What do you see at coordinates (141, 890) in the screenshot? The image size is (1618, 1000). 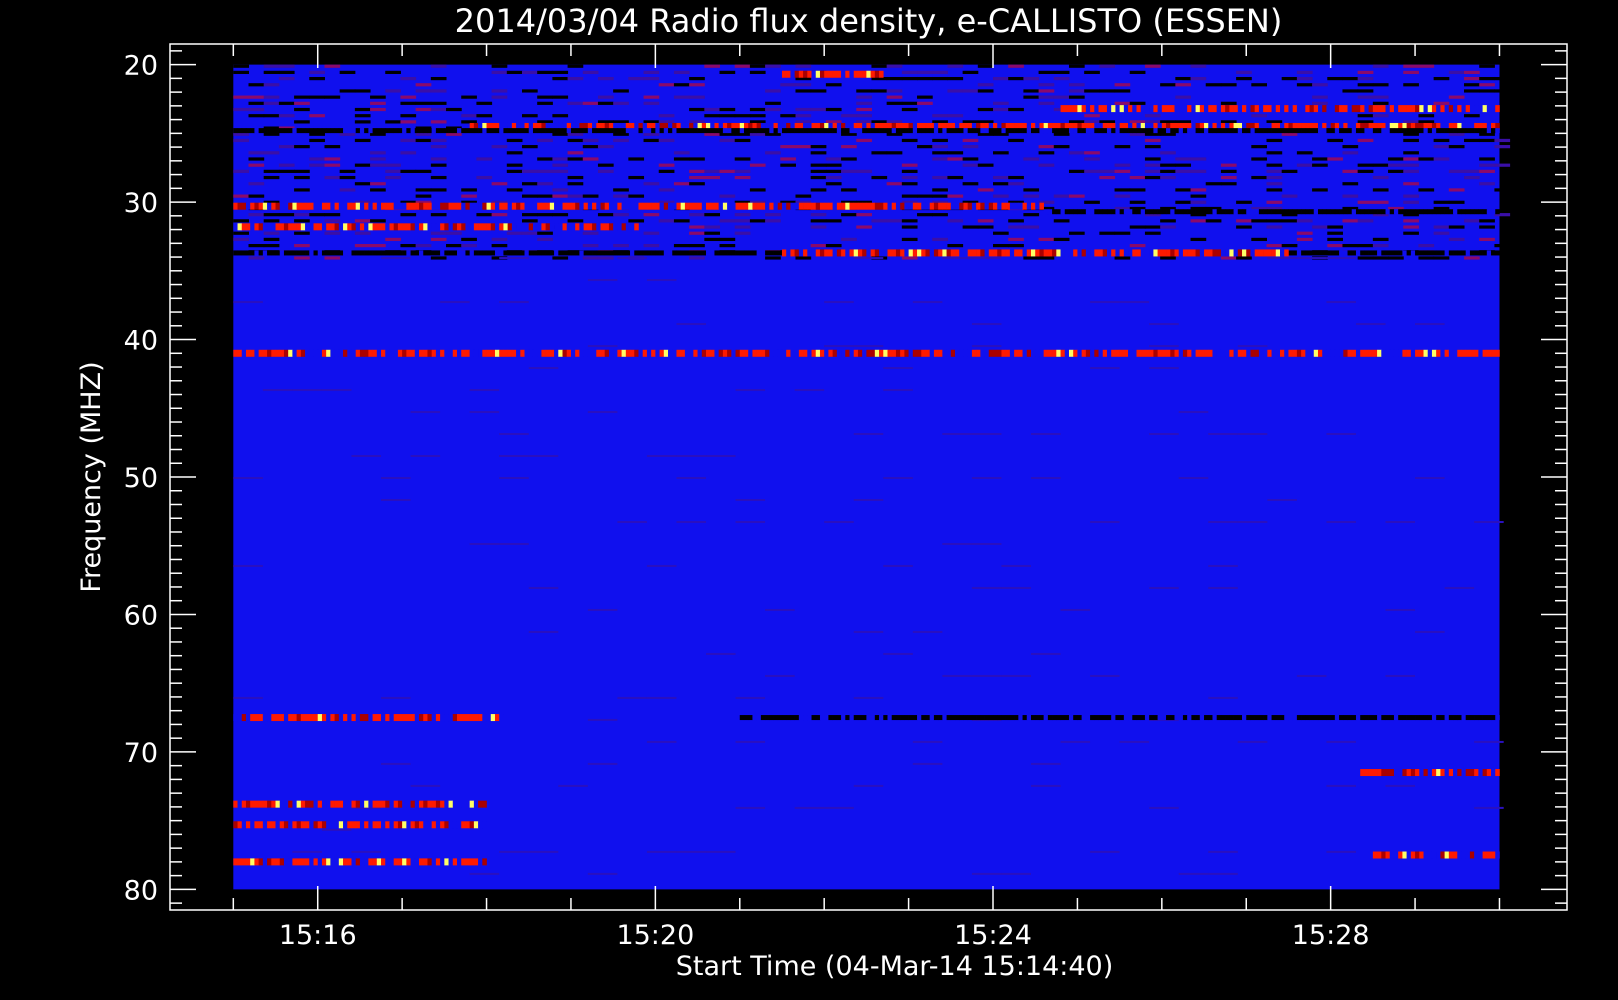 I see `y-tick-label: 80` at bounding box center [141, 890].